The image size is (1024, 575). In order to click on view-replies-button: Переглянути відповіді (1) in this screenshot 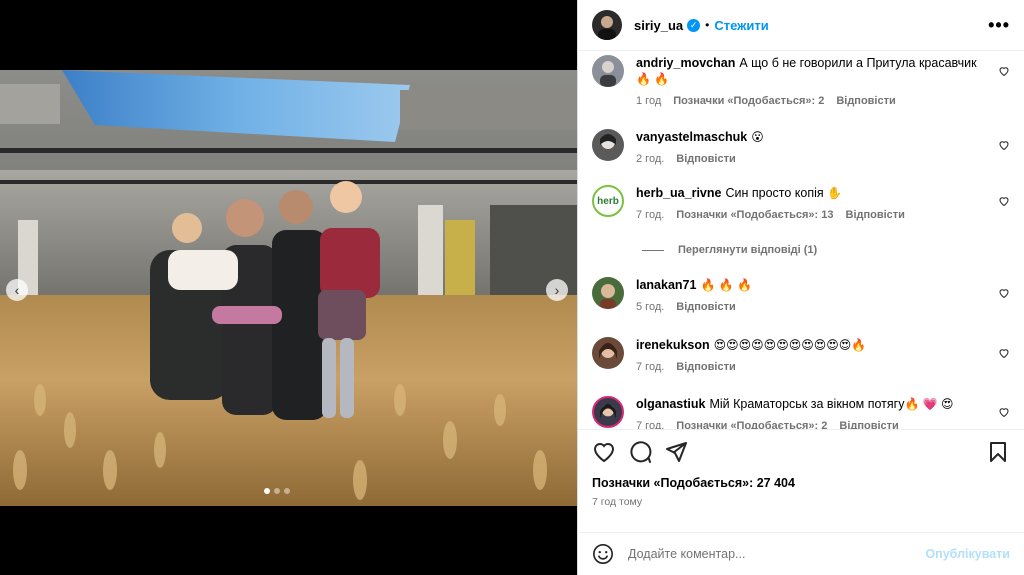, I will do `click(729, 250)`.